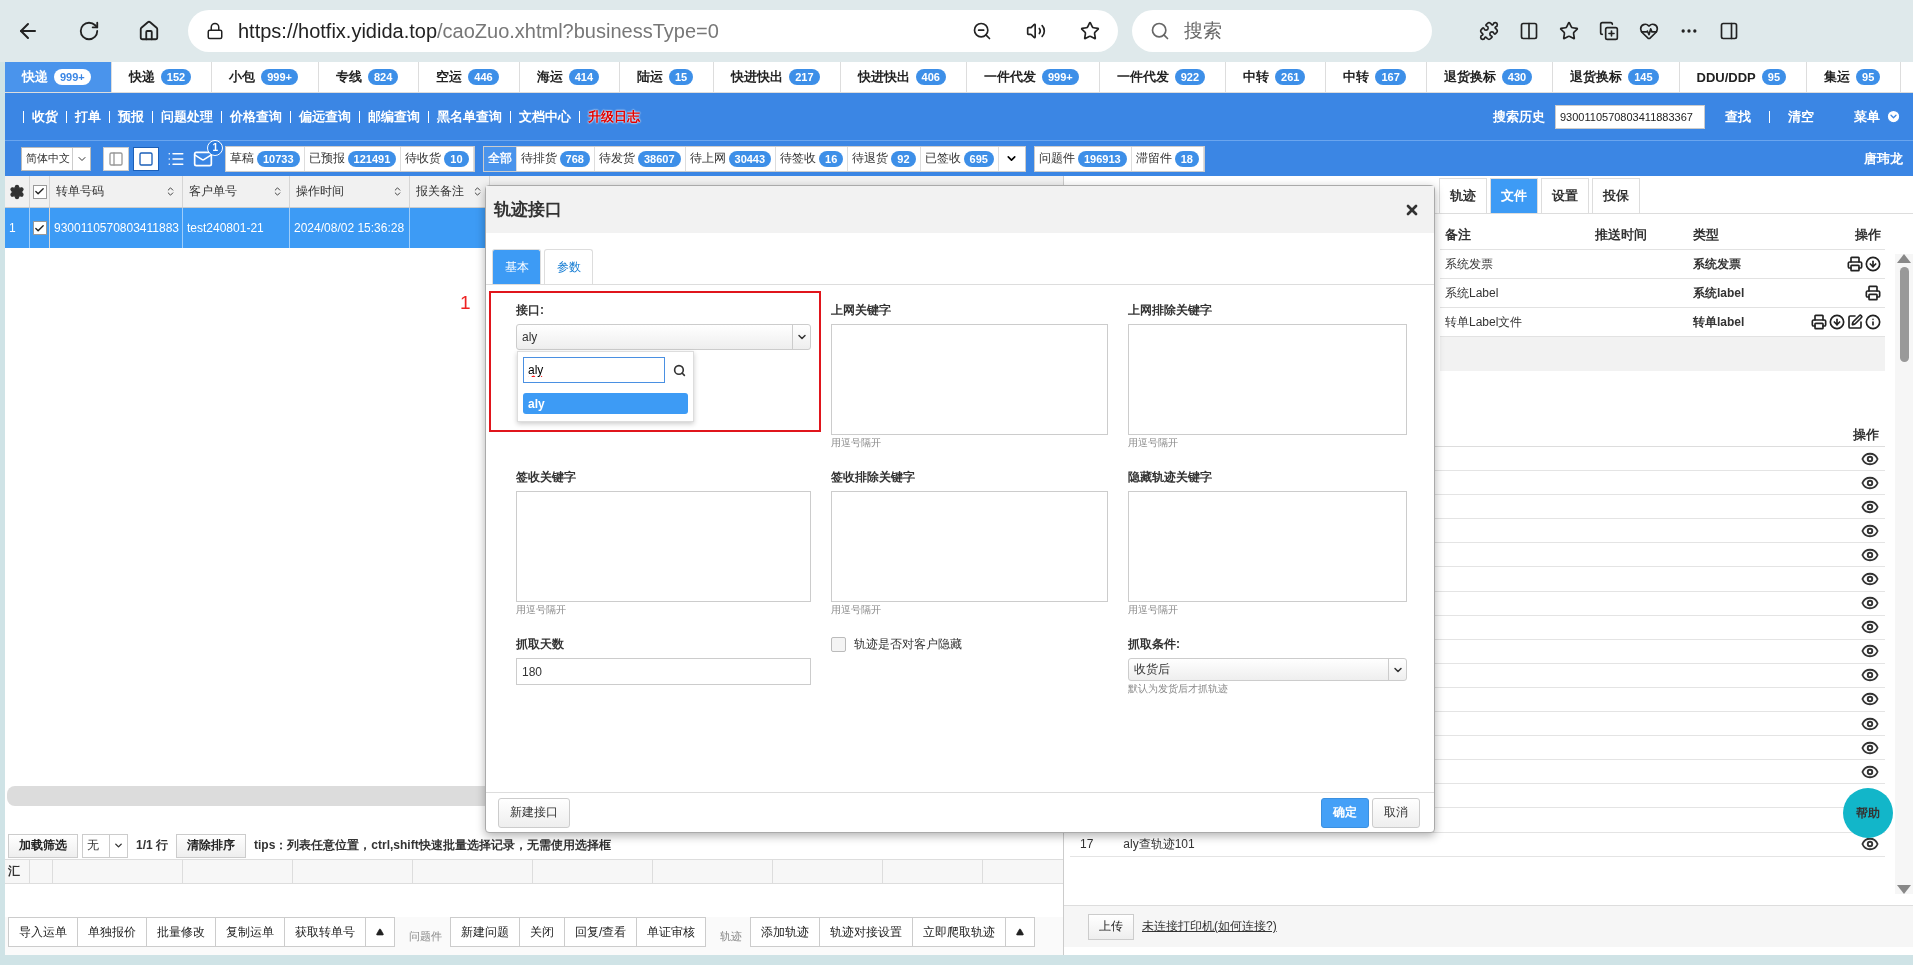 This screenshot has height=965, width=1913. I want to click on nav-link: 邮编查询, so click(394, 116).